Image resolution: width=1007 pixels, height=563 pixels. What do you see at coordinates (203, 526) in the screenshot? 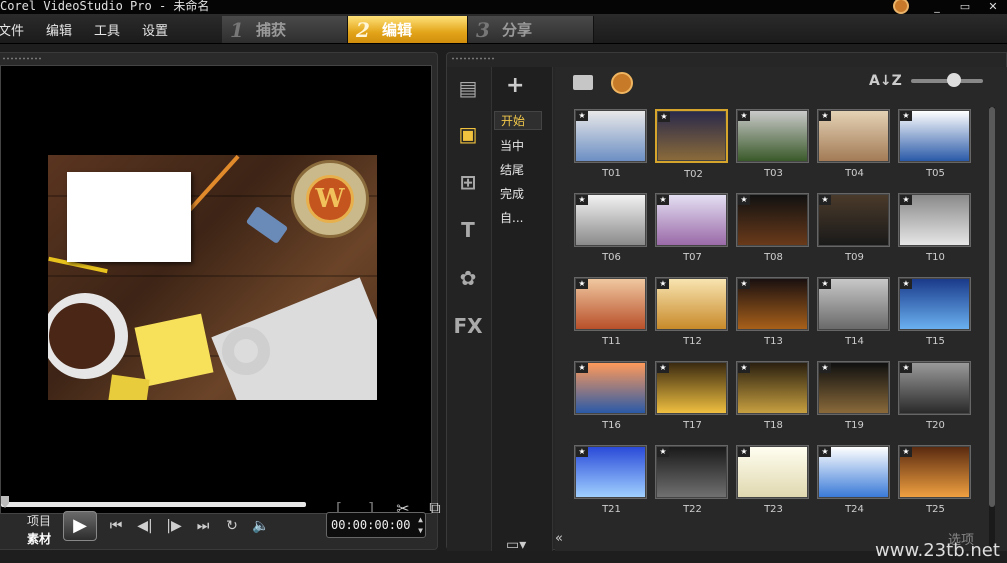
I see `end-icon: ⏭` at bounding box center [203, 526].